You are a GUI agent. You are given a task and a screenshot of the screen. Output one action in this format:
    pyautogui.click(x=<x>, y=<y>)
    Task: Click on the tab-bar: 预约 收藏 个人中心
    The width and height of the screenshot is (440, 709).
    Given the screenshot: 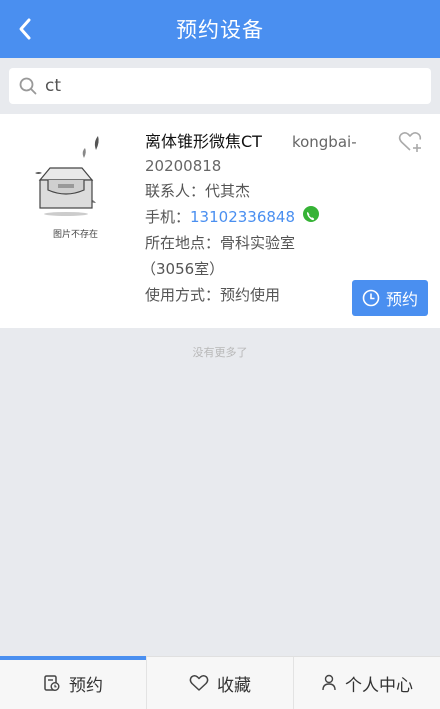 What is the action you would take?
    pyautogui.click(x=220, y=682)
    